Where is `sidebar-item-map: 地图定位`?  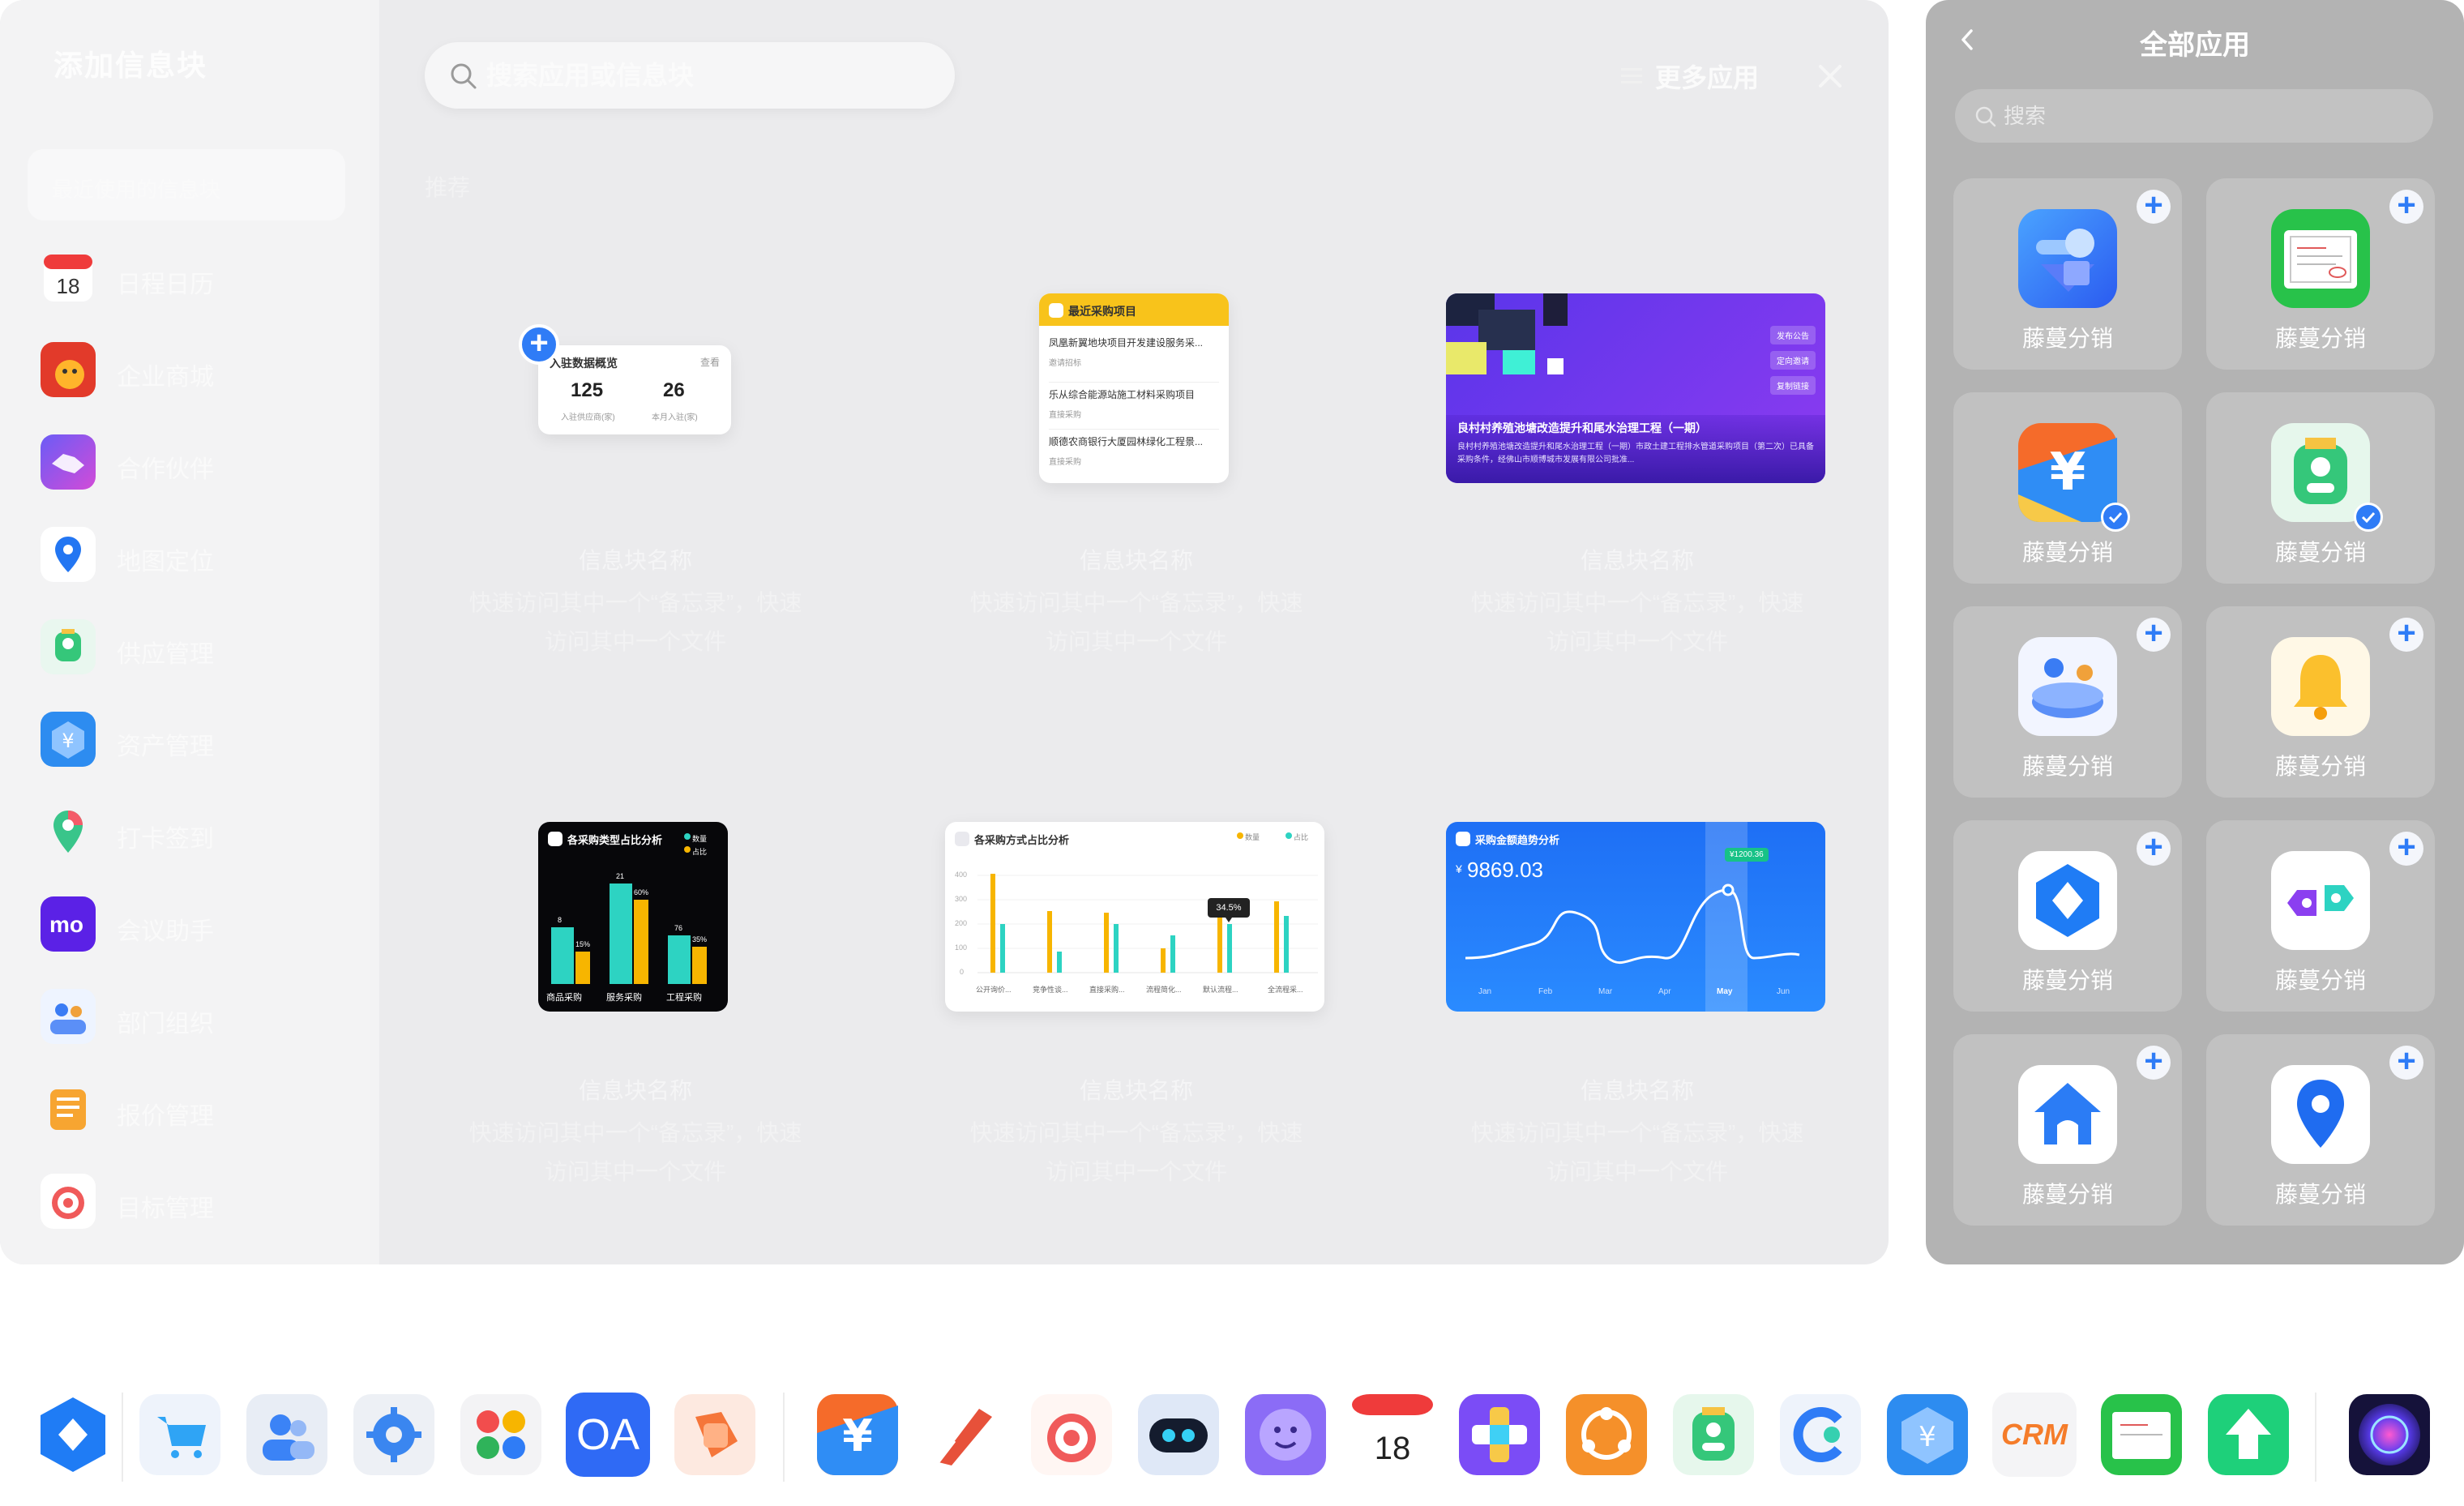
sidebar-item-map: 地图定位 is located at coordinates (201, 554).